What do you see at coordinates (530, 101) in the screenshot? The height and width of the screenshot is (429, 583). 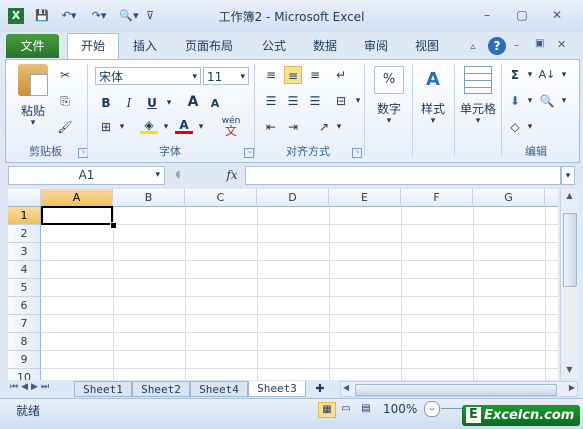 I see `fill-dropdown-icon: ▾` at bounding box center [530, 101].